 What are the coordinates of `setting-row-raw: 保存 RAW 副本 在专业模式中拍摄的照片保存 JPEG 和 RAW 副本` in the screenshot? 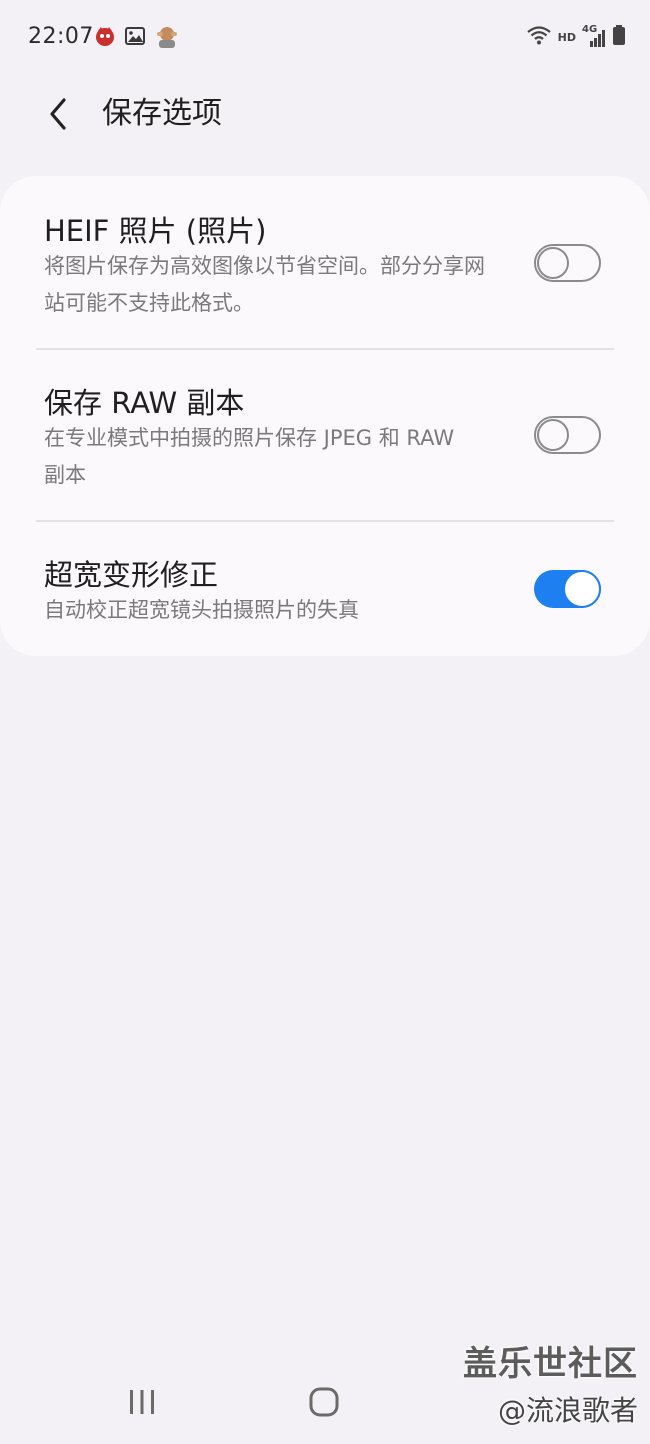 It's located at (325, 435).